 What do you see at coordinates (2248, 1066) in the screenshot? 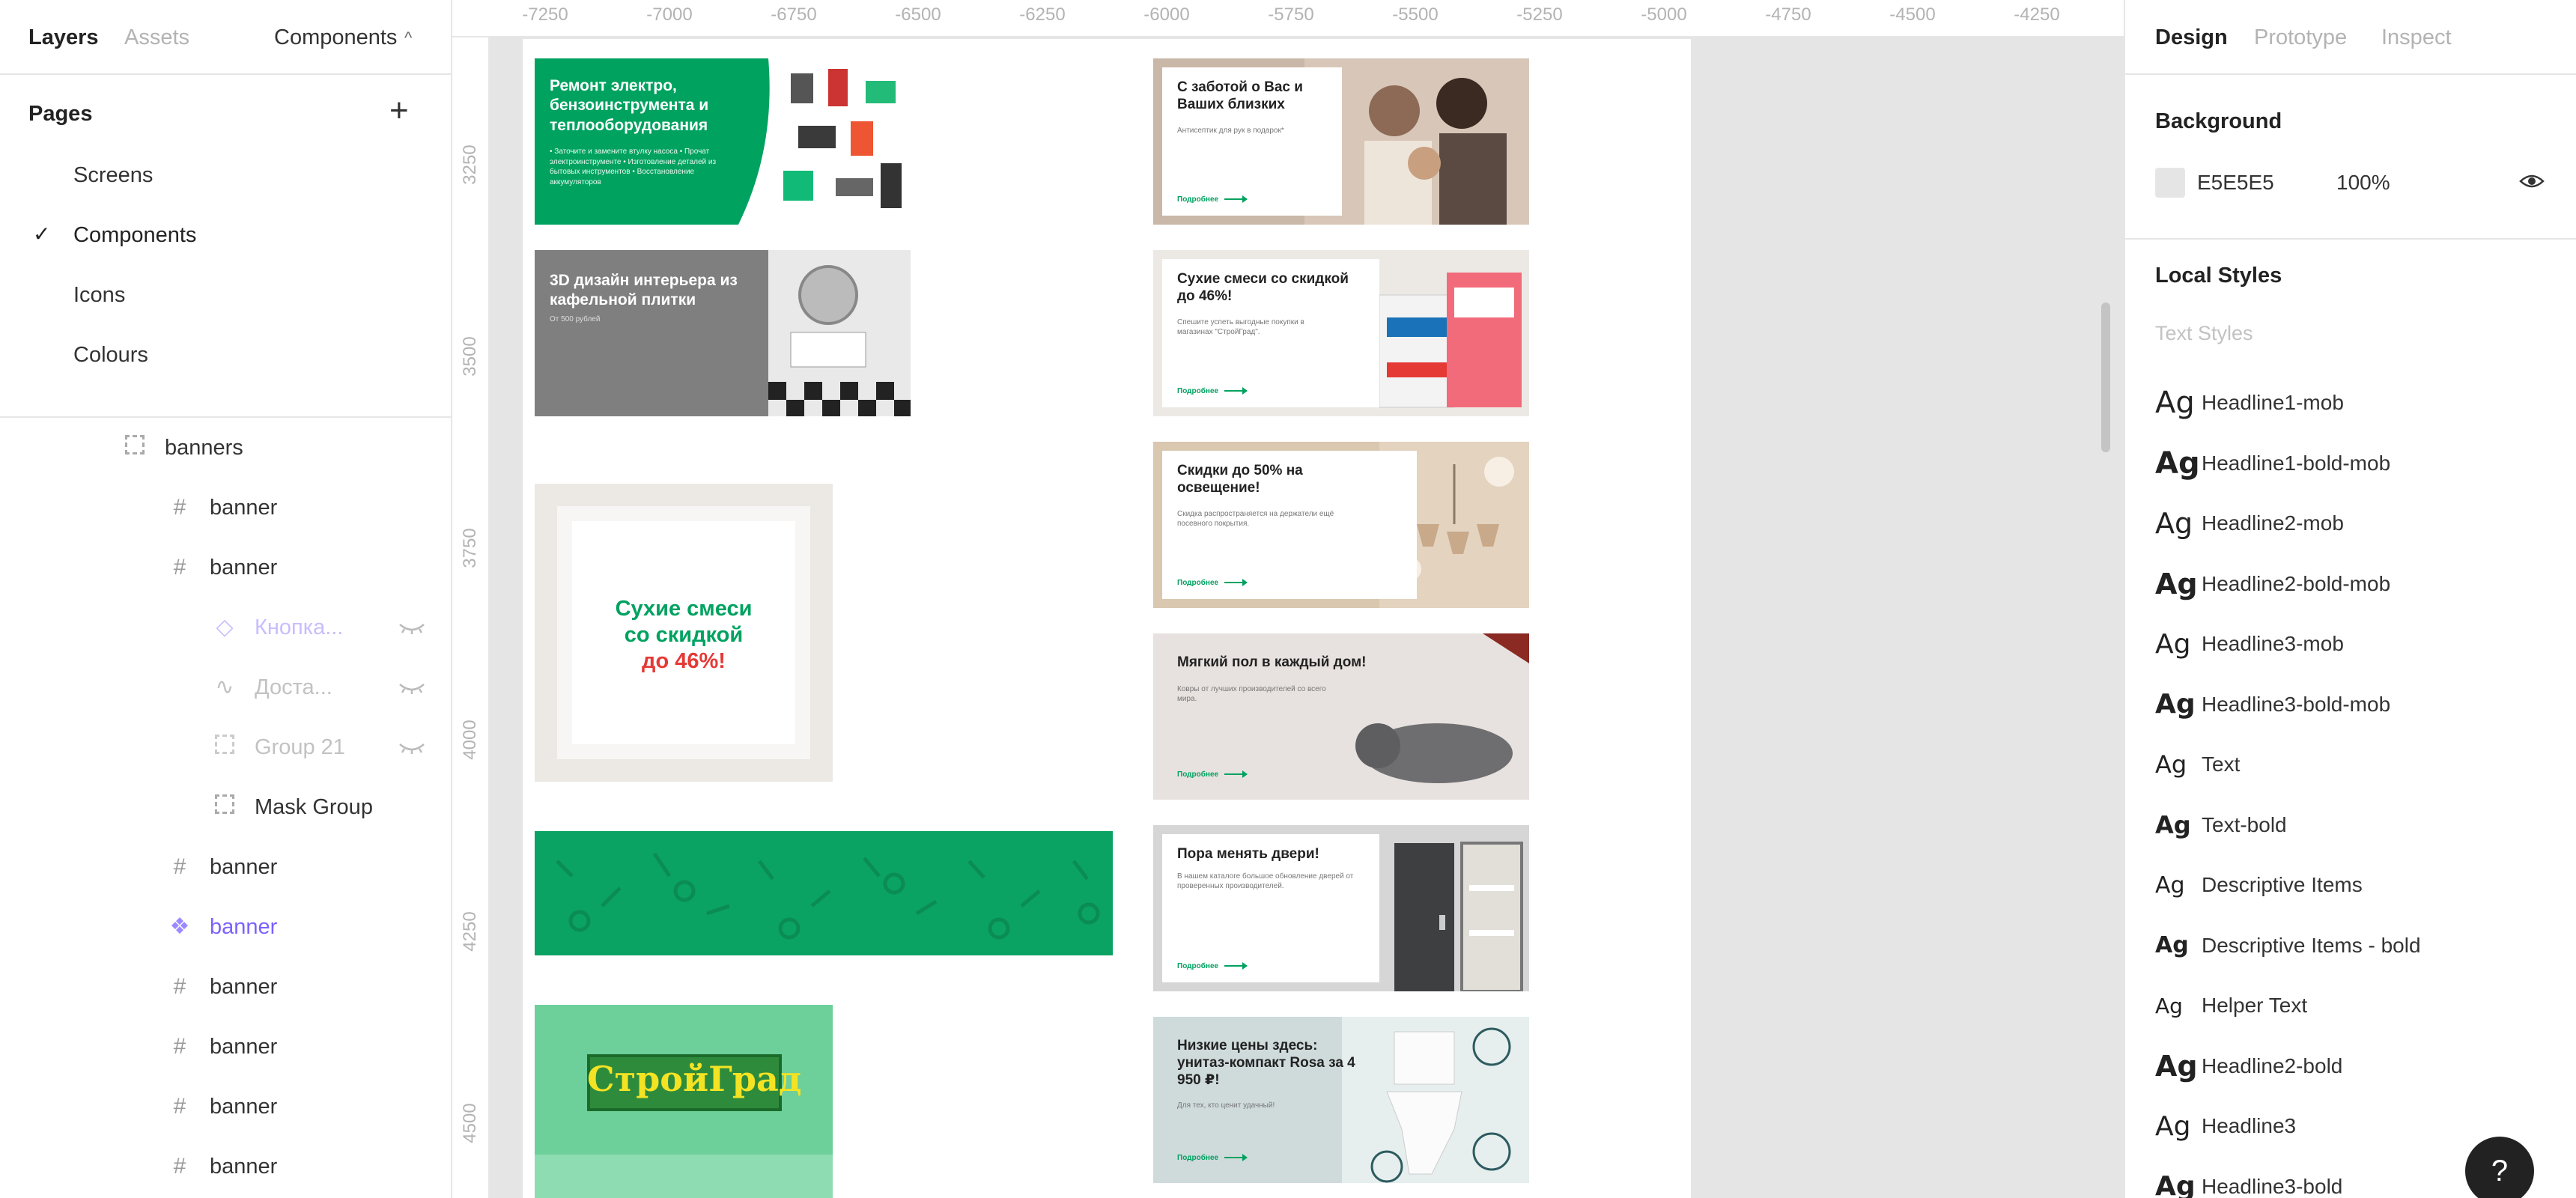
I see `text-style-item: Ag Headline2-bold` at bounding box center [2248, 1066].